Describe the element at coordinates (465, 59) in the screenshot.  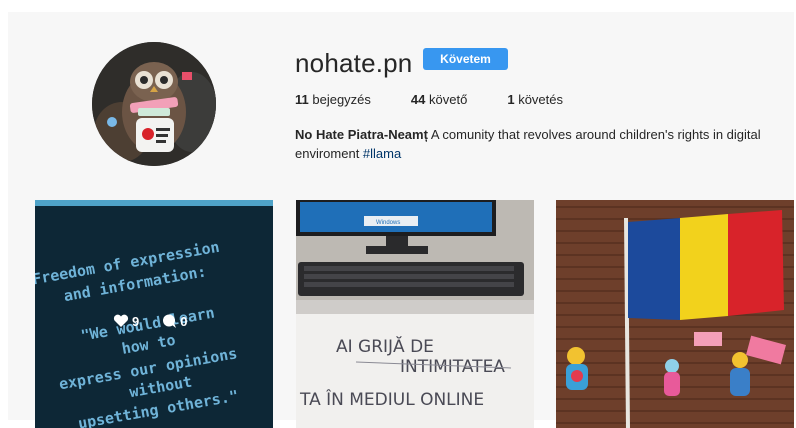
I see `follow-button: Követem` at that location.